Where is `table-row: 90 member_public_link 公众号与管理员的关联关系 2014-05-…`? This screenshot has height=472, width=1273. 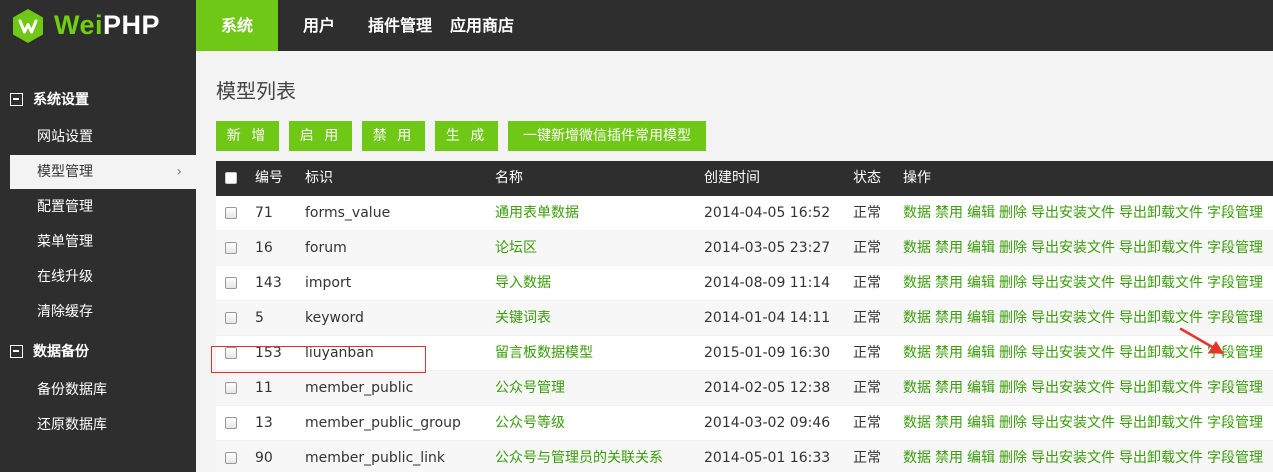
table-row: 90 member_public_link 公众号与管理员的关联关系 2014-05-… is located at coordinates (744, 456).